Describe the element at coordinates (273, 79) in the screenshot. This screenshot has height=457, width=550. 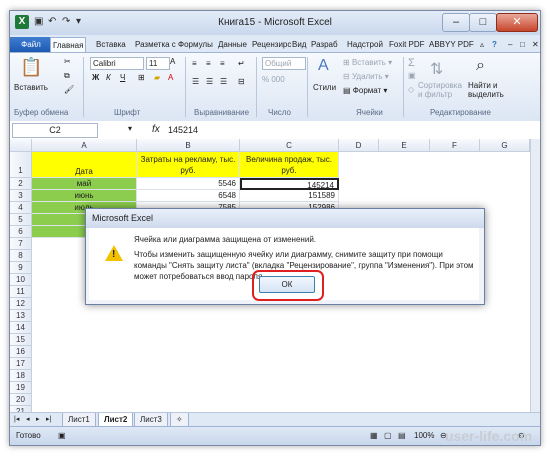
I see `currency-format-icon: % 000` at that location.